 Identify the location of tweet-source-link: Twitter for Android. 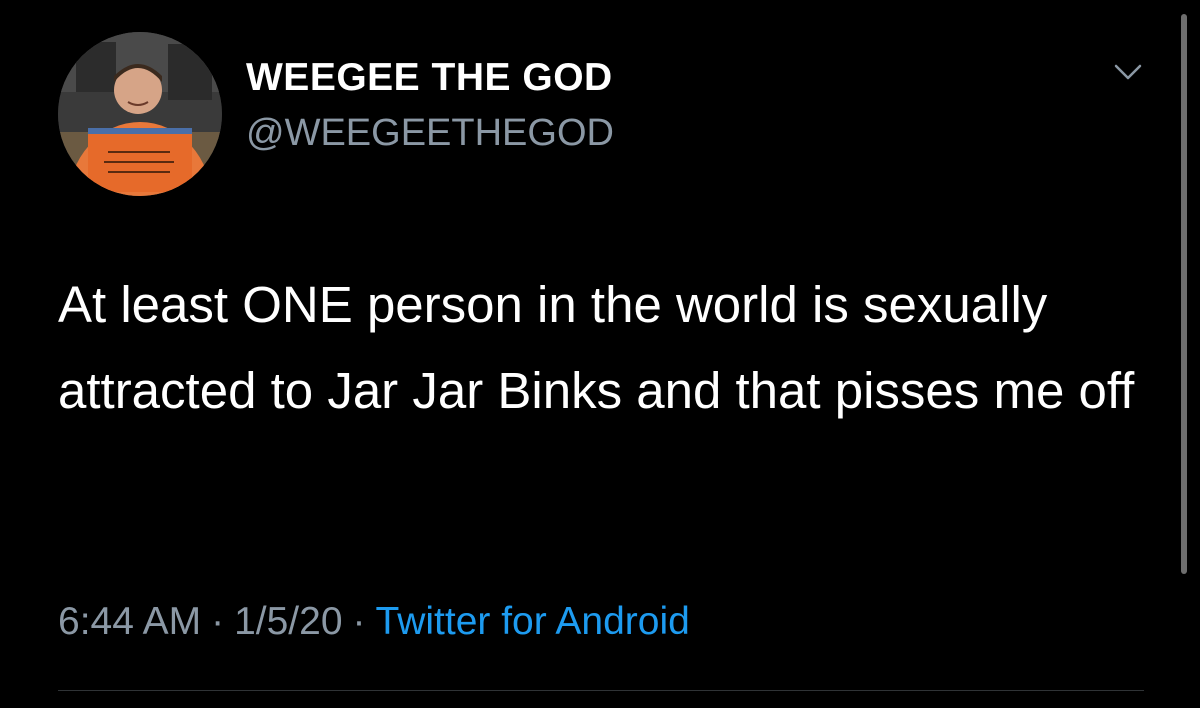
(533, 621).